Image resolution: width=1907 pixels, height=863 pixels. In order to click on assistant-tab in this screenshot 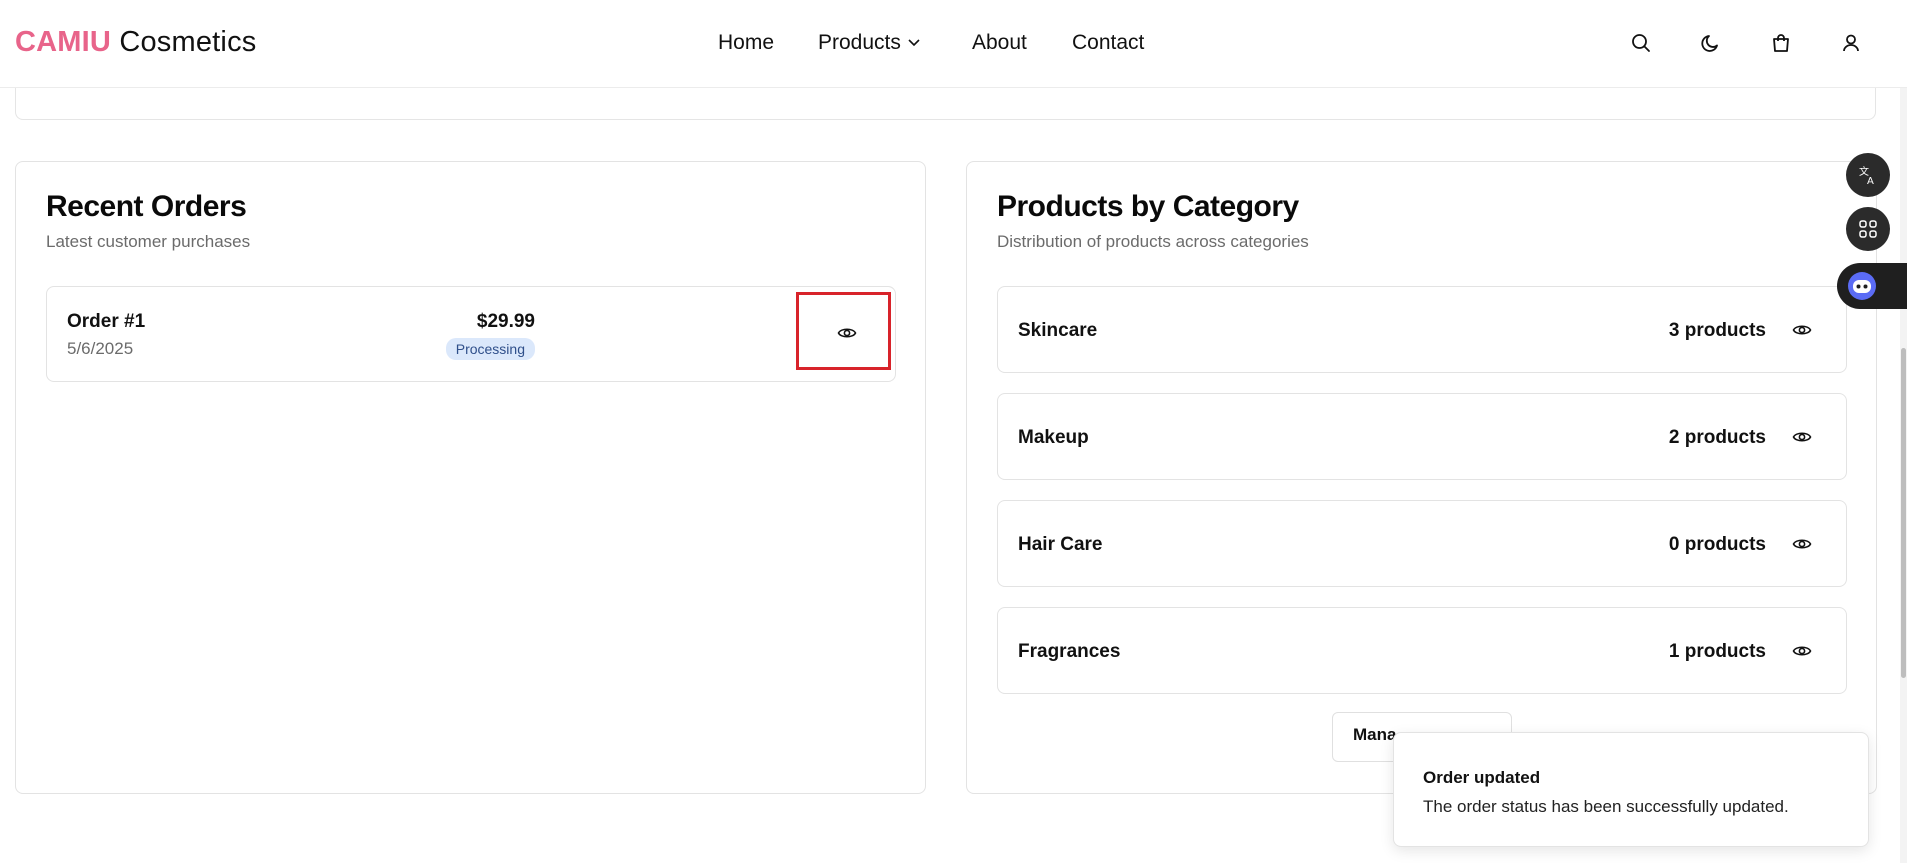, I will do `click(1872, 286)`.